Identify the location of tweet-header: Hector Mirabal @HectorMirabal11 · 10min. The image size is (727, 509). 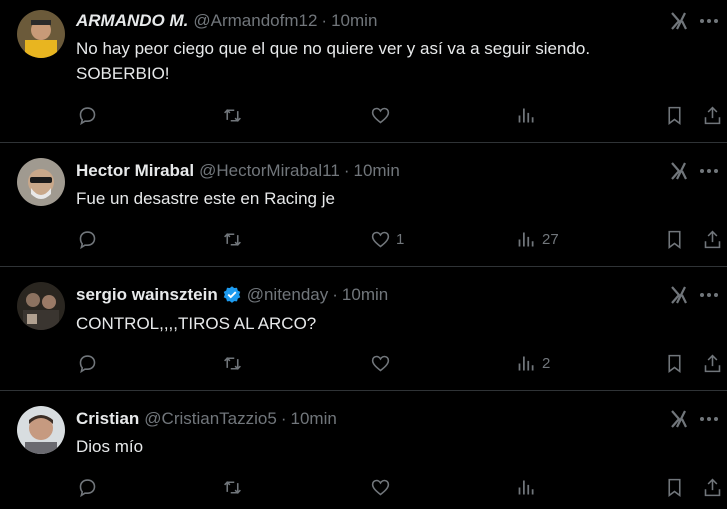
(356, 171).